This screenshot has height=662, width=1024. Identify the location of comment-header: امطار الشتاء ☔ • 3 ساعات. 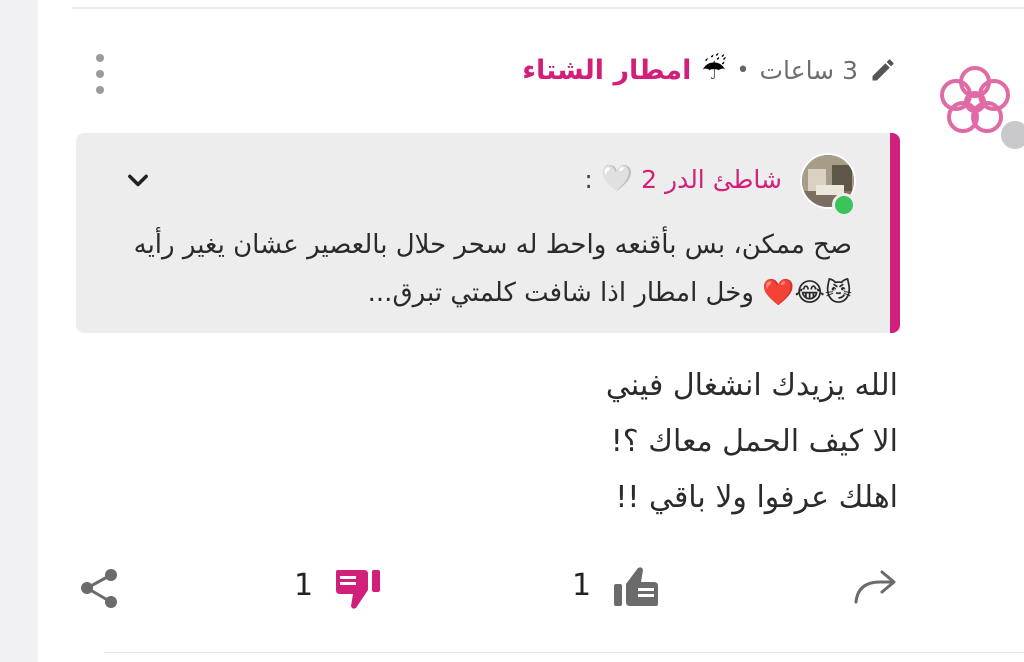
(710, 70).